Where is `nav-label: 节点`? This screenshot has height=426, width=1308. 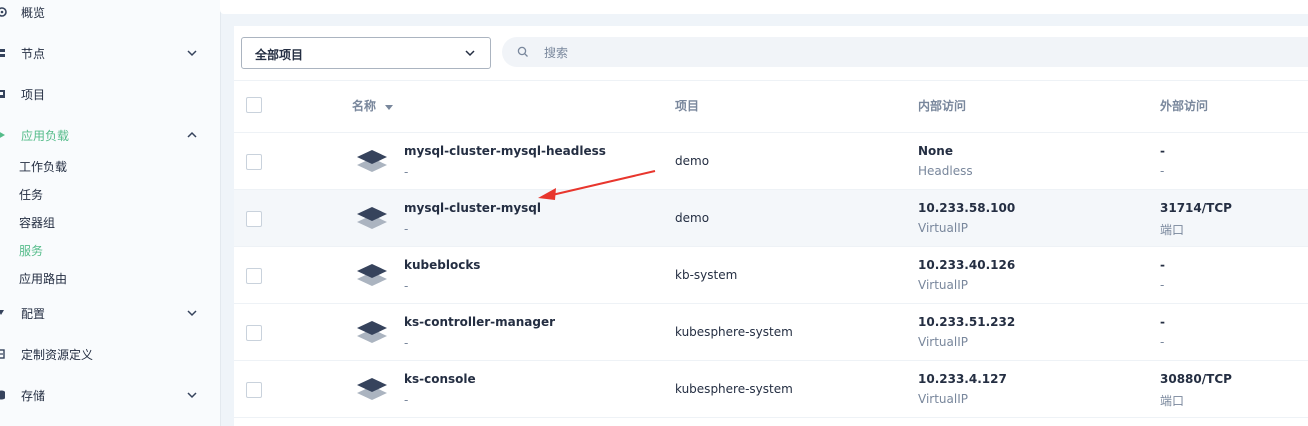 nav-label: 节点 is located at coordinates (33, 53).